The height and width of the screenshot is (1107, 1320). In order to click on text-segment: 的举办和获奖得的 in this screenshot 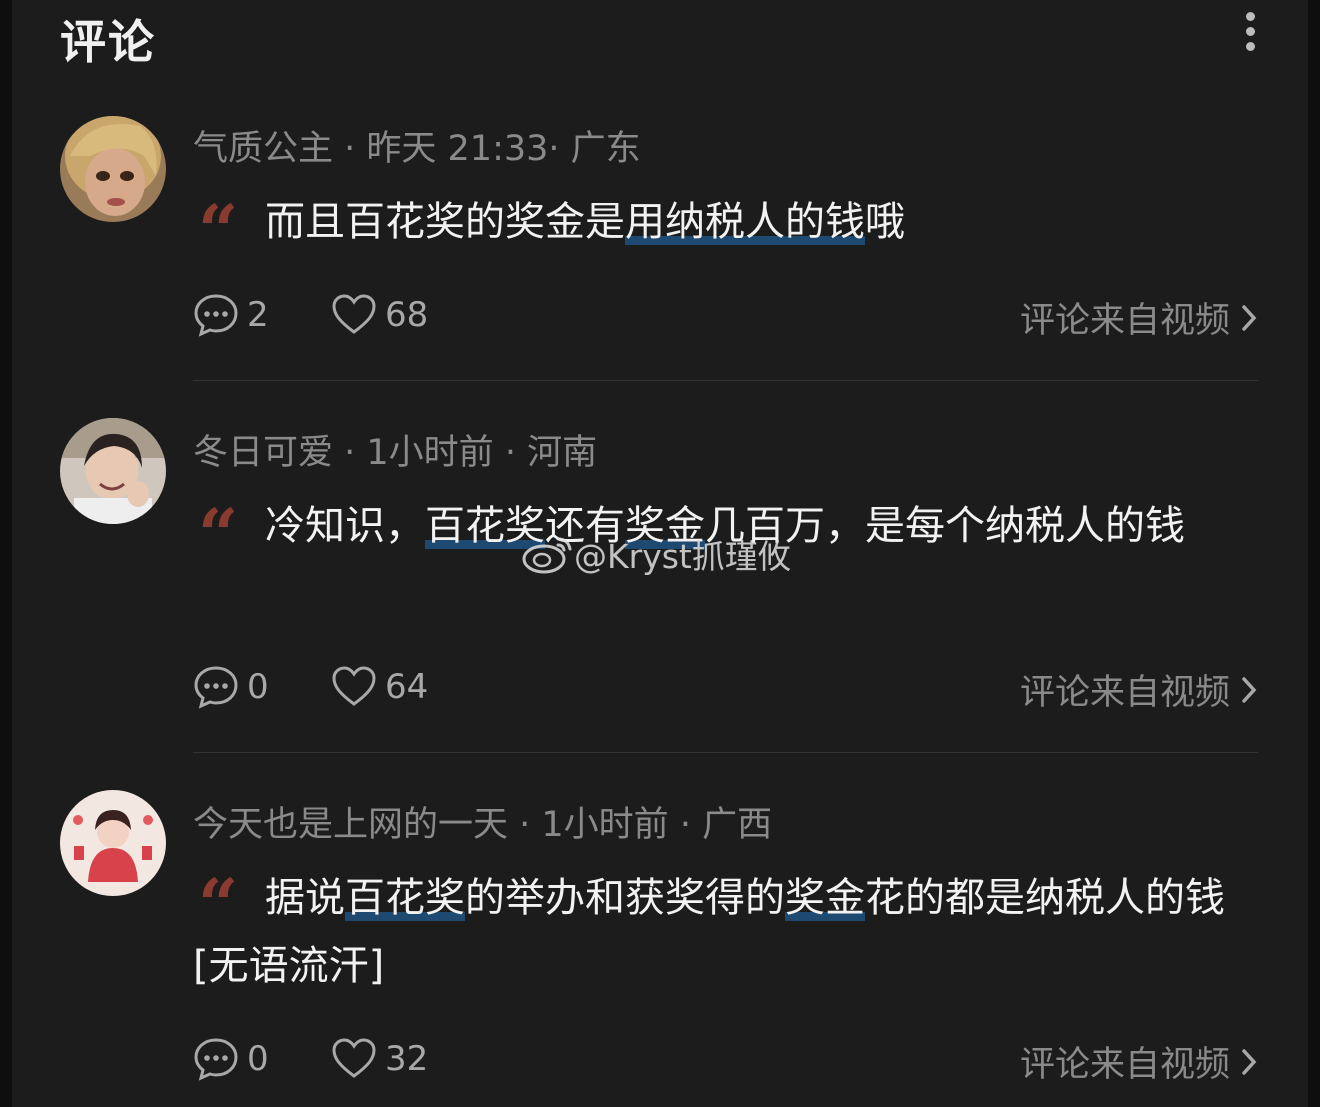, I will do `click(625, 898)`.